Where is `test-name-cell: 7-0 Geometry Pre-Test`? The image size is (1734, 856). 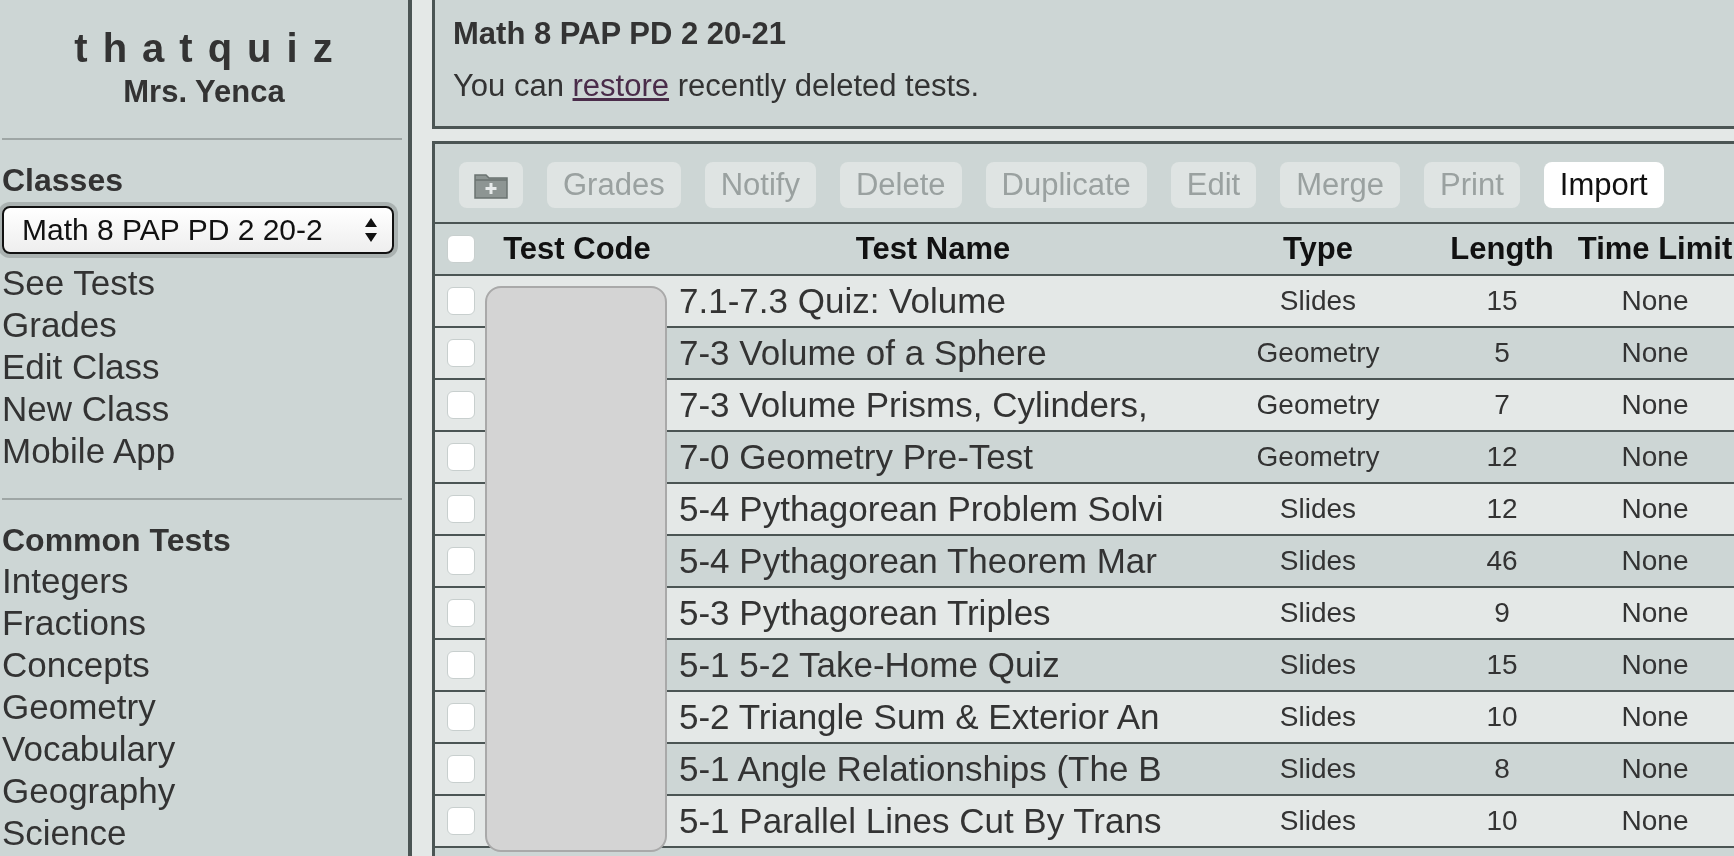 test-name-cell: 7-0 Geometry Pre-Test is located at coordinates (927, 457).